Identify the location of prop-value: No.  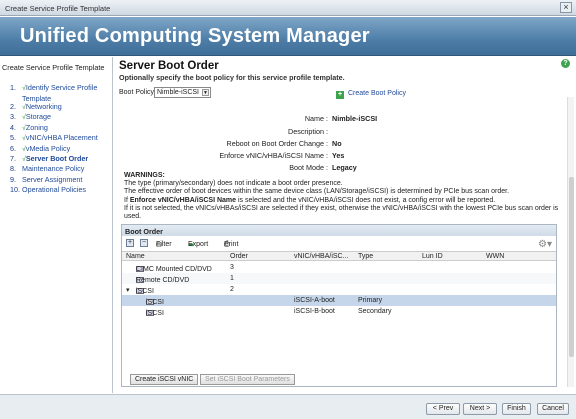
(337, 143).